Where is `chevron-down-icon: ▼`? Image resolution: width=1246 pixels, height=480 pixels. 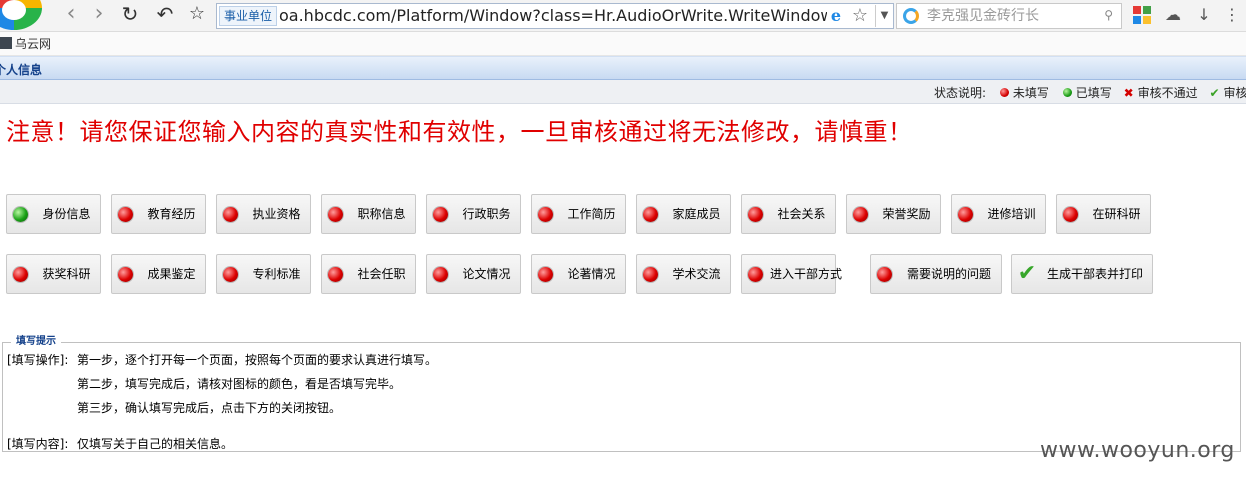 chevron-down-icon: ▼ is located at coordinates (884, 16).